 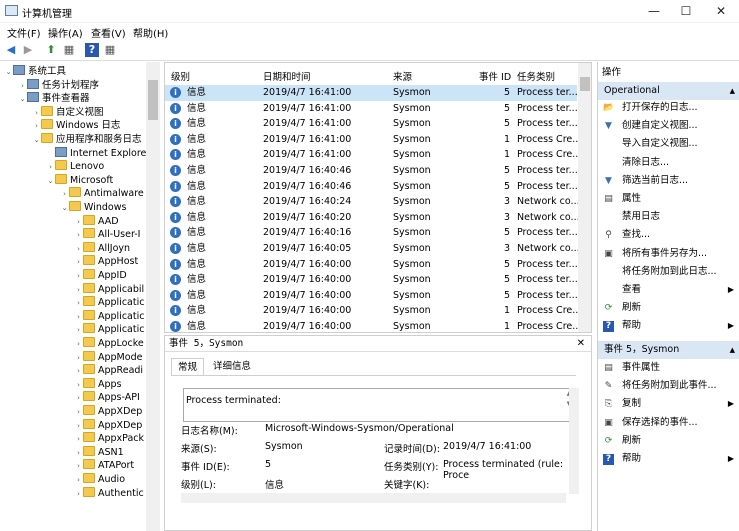 What do you see at coordinates (109, 289) in the screenshot?
I see `tree-item: › Applicabil` at bounding box center [109, 289].